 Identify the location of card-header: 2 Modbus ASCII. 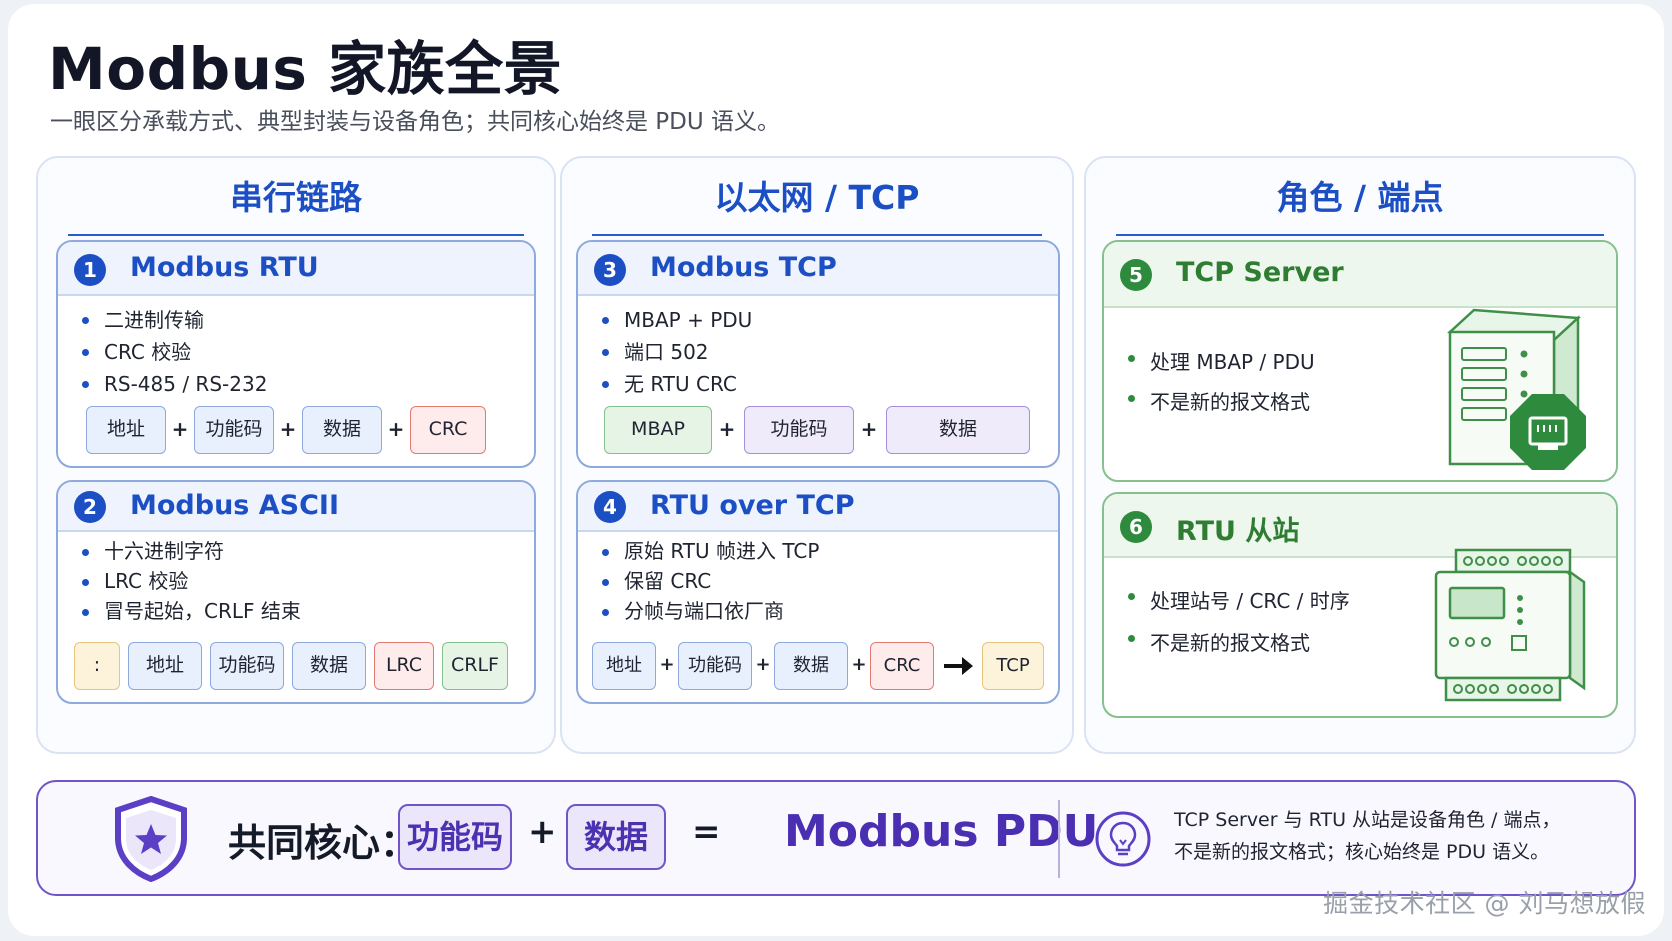
(296, 507).